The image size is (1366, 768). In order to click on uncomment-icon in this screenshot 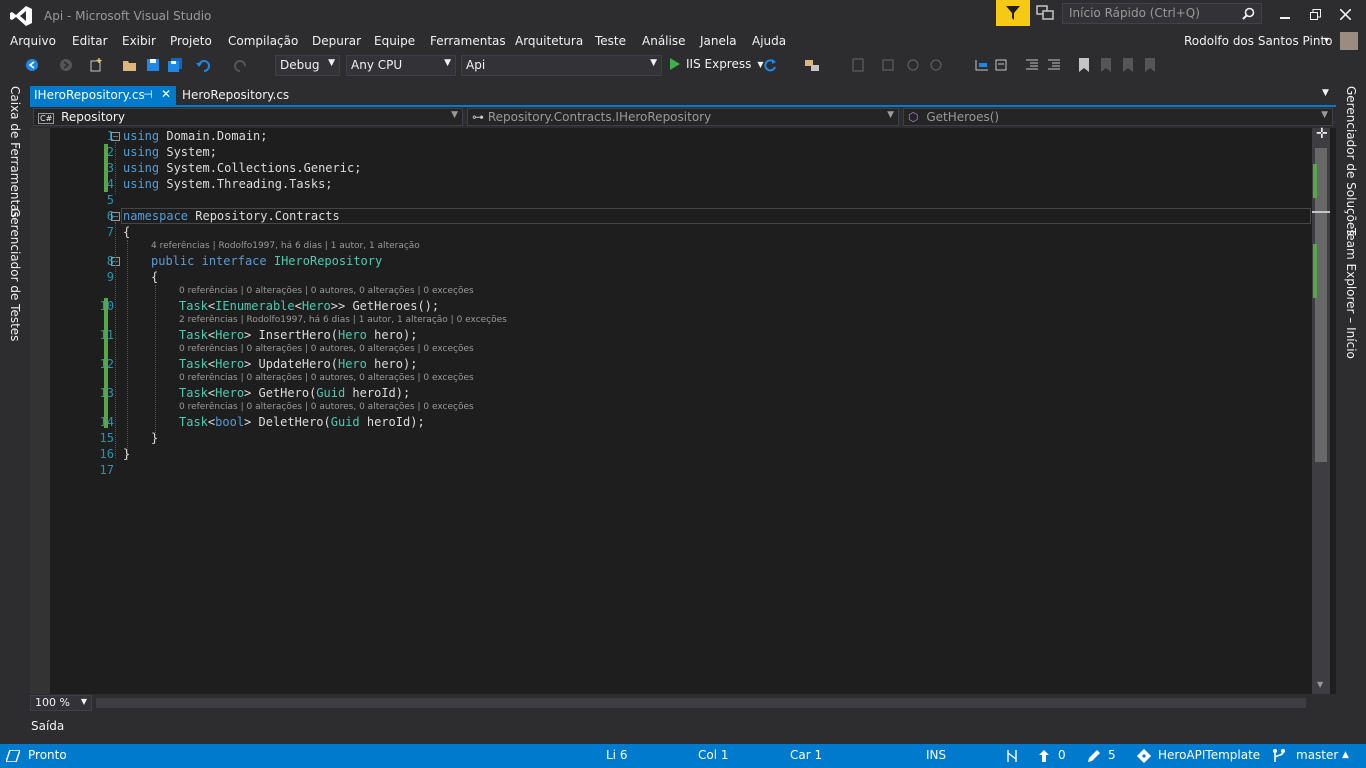, I will do `click(1002, 65)`.